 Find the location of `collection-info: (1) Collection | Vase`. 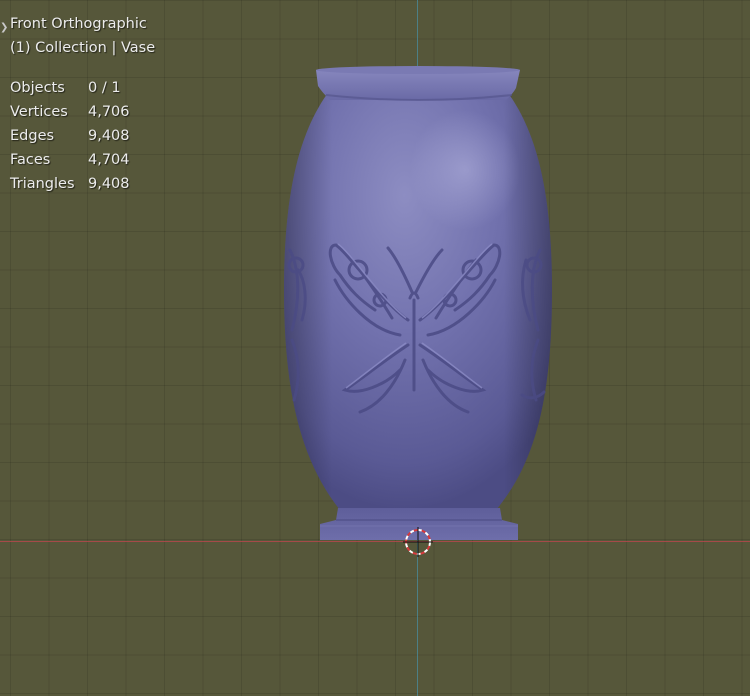

collection-info: (1) Collection | Vase is located at coordinates (83, 48).